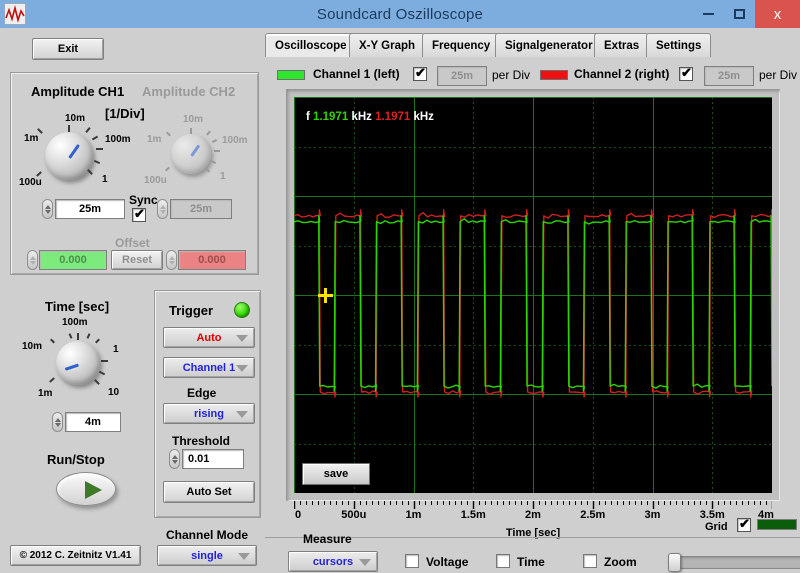 Image resolution: width=800 pixels, height=573 pixels. I want to click on measure-dropdown: cursors, so click(333, 561).